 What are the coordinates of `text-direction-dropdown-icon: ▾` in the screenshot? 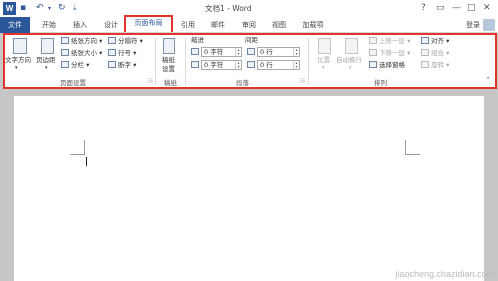 It's located at (16, 68).